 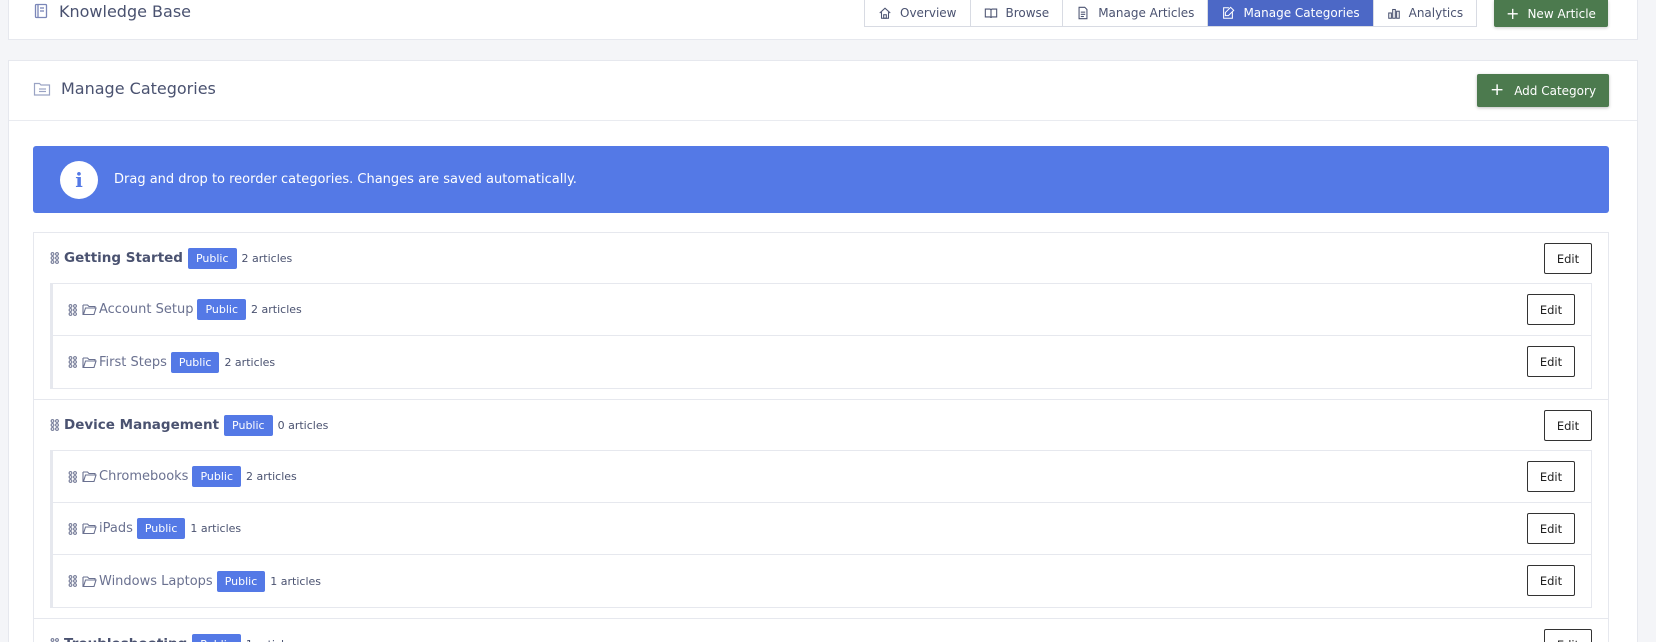 I want to click on nav-manage-categories-label: Manage Categories, so click(x=1301, y=13).